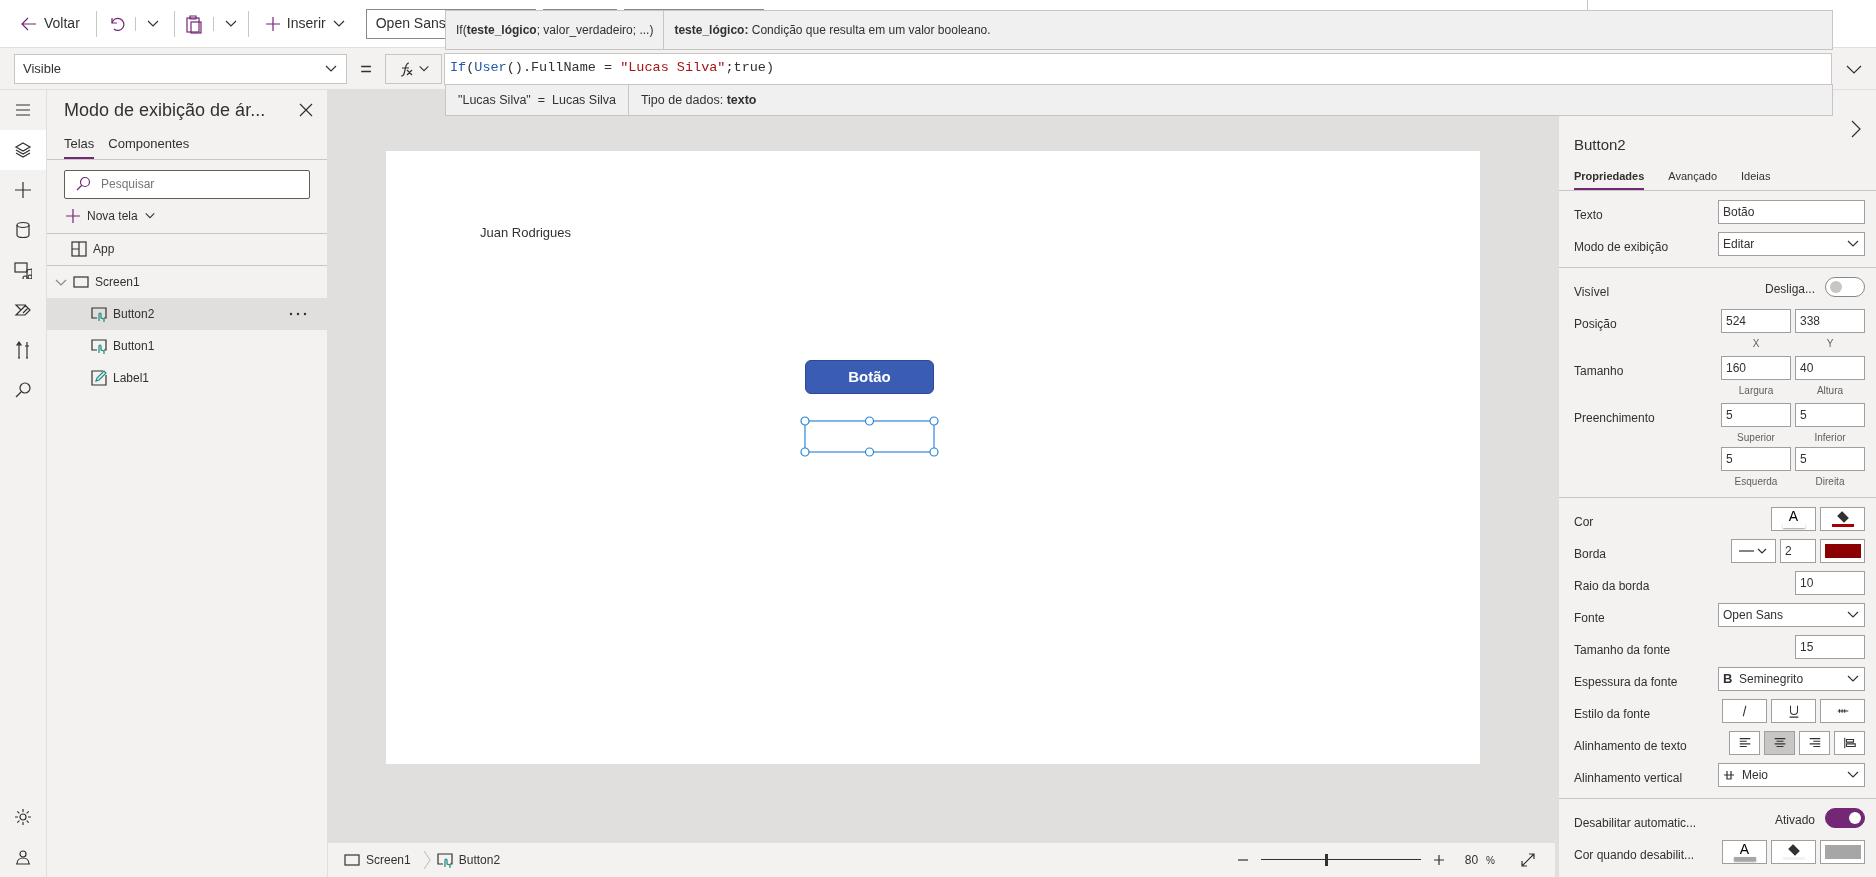 The height and width of the screenshot is (877, 1876). I want to click on data-type-text: Tipo de dados: texto, so click(698, 100).